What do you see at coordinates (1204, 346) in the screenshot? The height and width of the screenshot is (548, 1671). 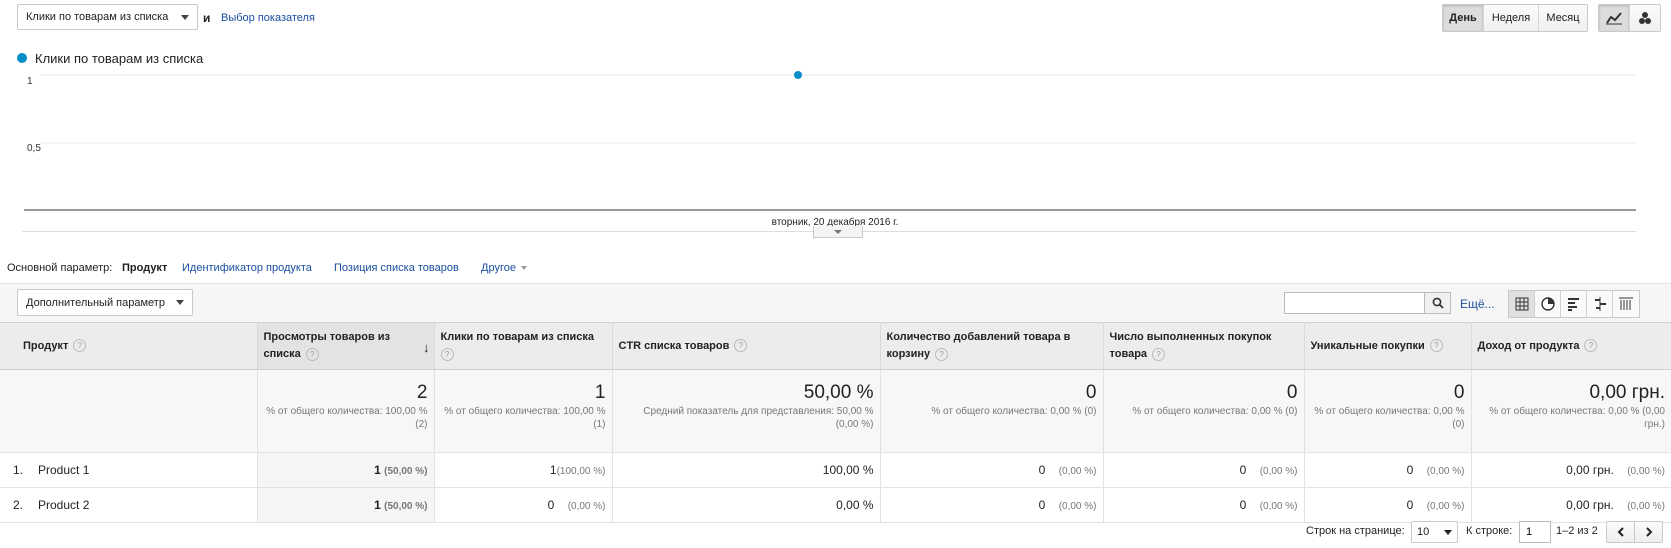 I see `header-product-checkouts: Число выполненных покупок товара?` at bounding box center [1204, 346].